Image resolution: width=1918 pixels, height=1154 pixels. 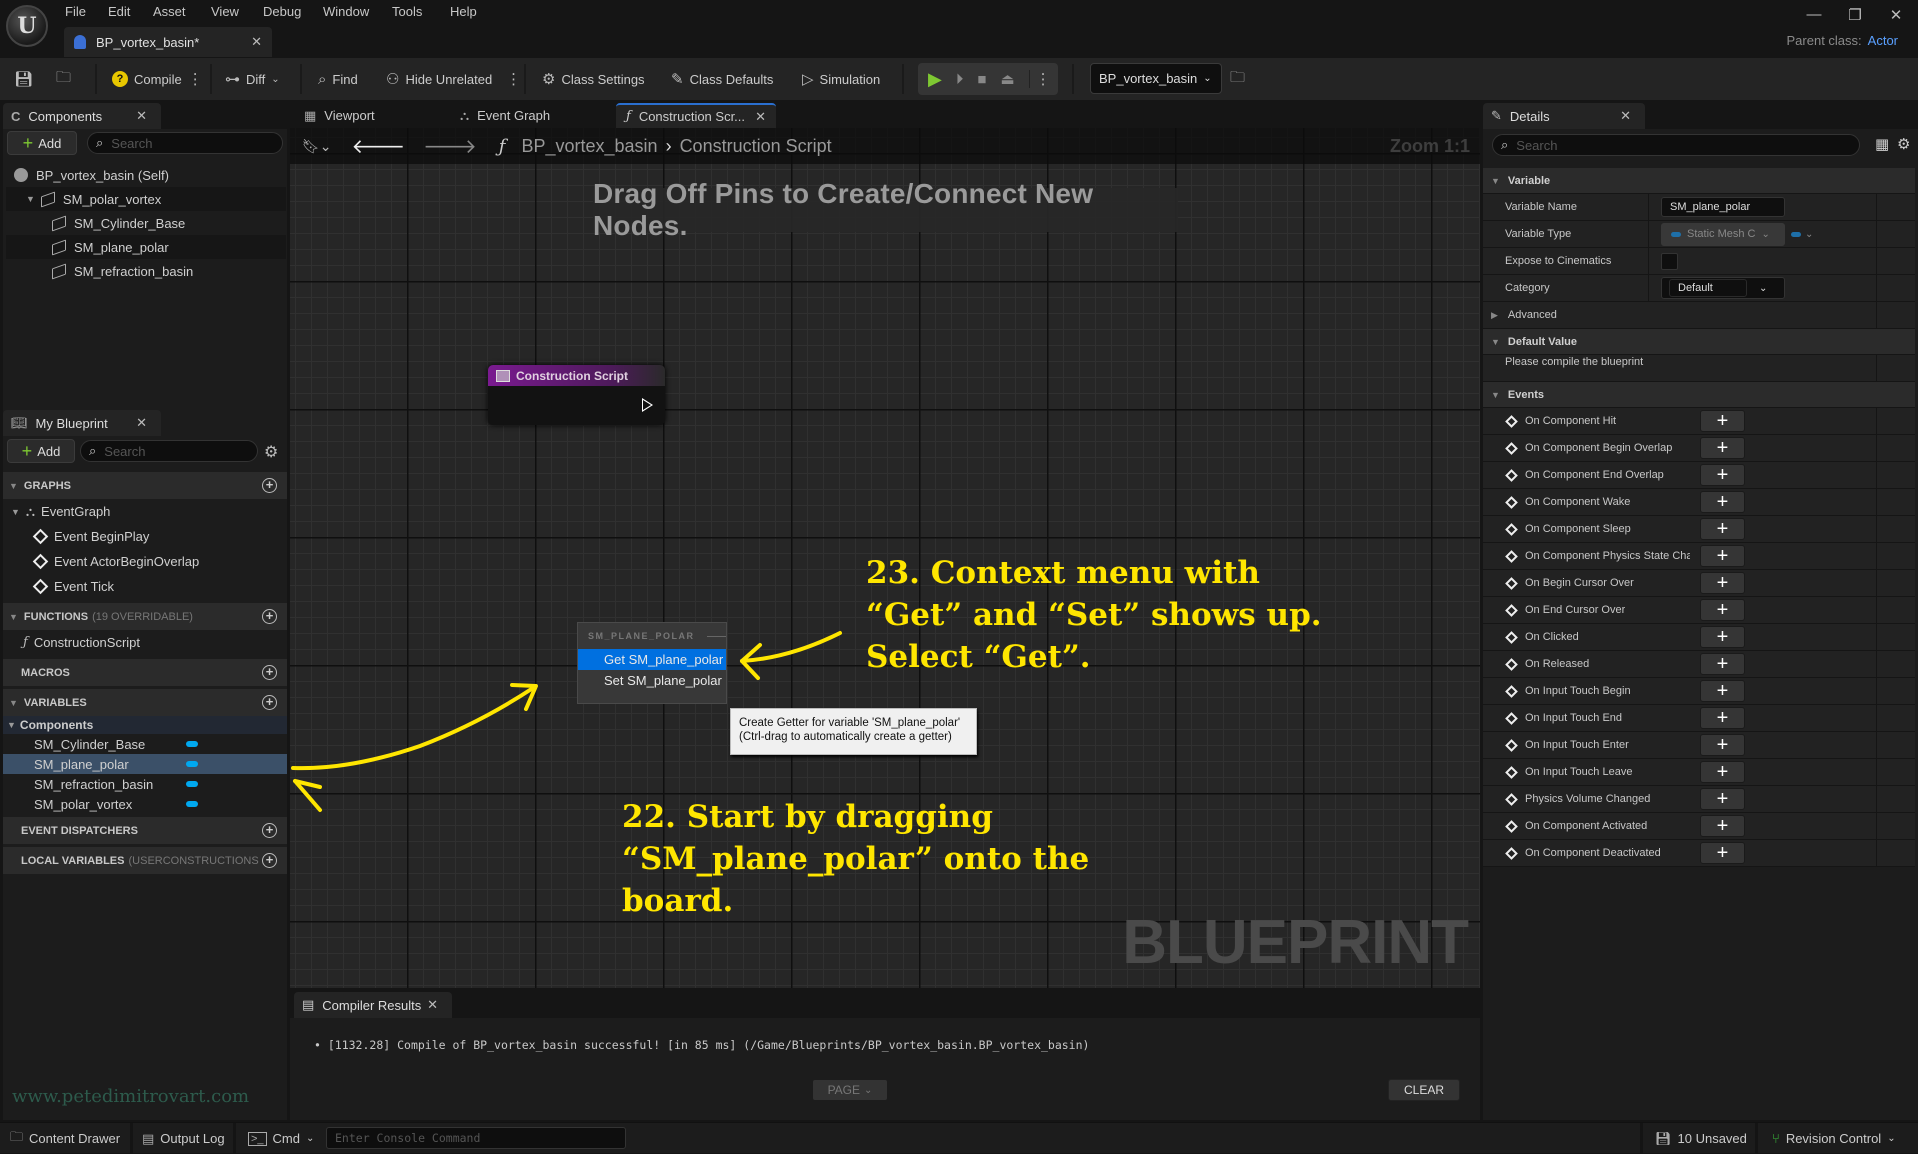 I want to click on variable-item: SM_Cylinder_Base, so click(x=145, y=744).